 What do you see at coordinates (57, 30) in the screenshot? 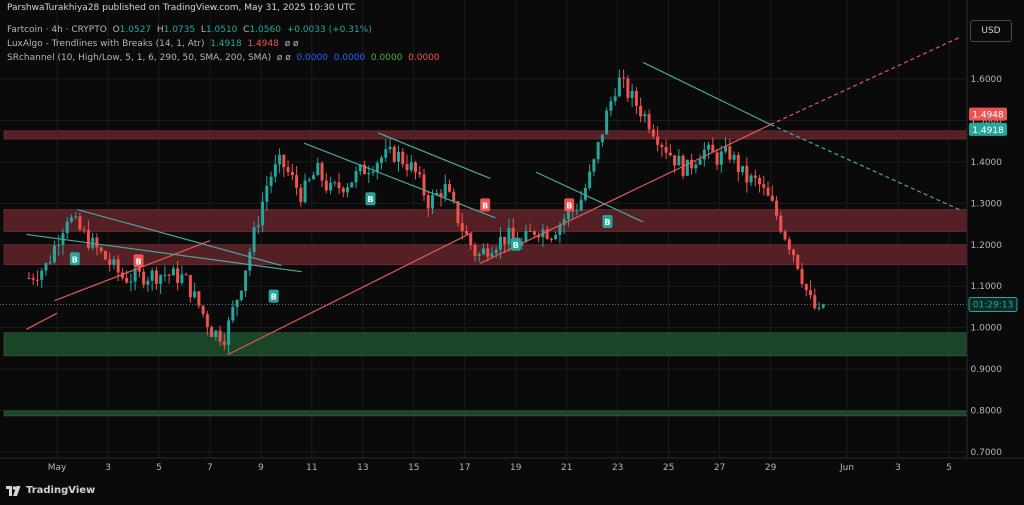
I see `symbol-label: Fartcoin · 4h · CRYPTO` at bounding box center [57, 30].